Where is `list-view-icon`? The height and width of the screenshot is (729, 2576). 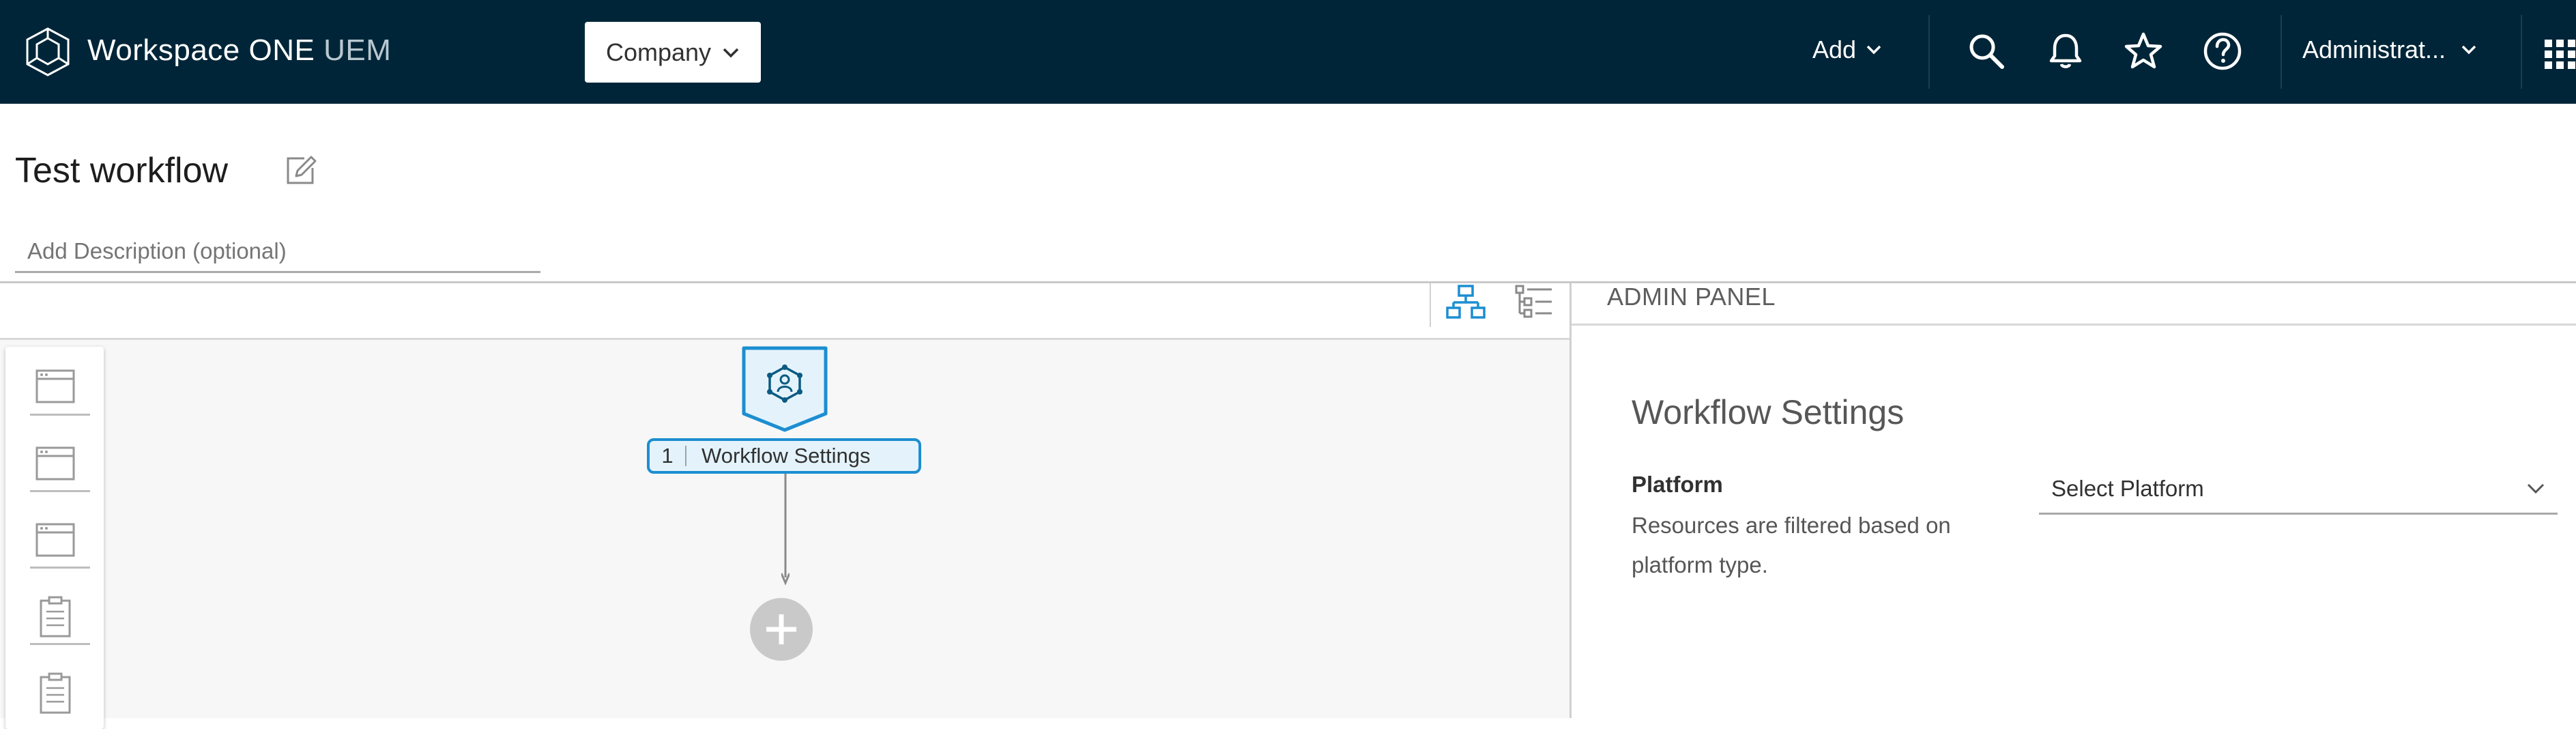 list-view-icon is located at coordinates (1534, 303).